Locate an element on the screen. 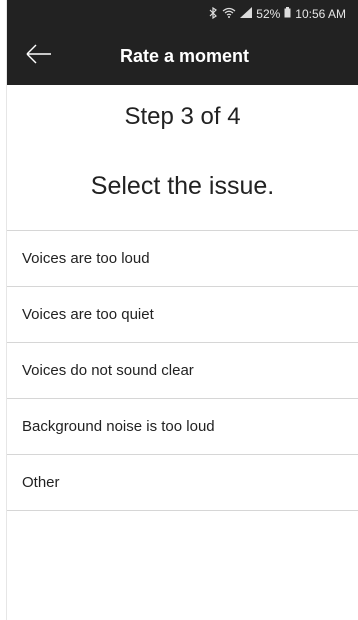 This screenshot has width=358, height=620. issue-option-other: Other is located at coordinates (182, 483).